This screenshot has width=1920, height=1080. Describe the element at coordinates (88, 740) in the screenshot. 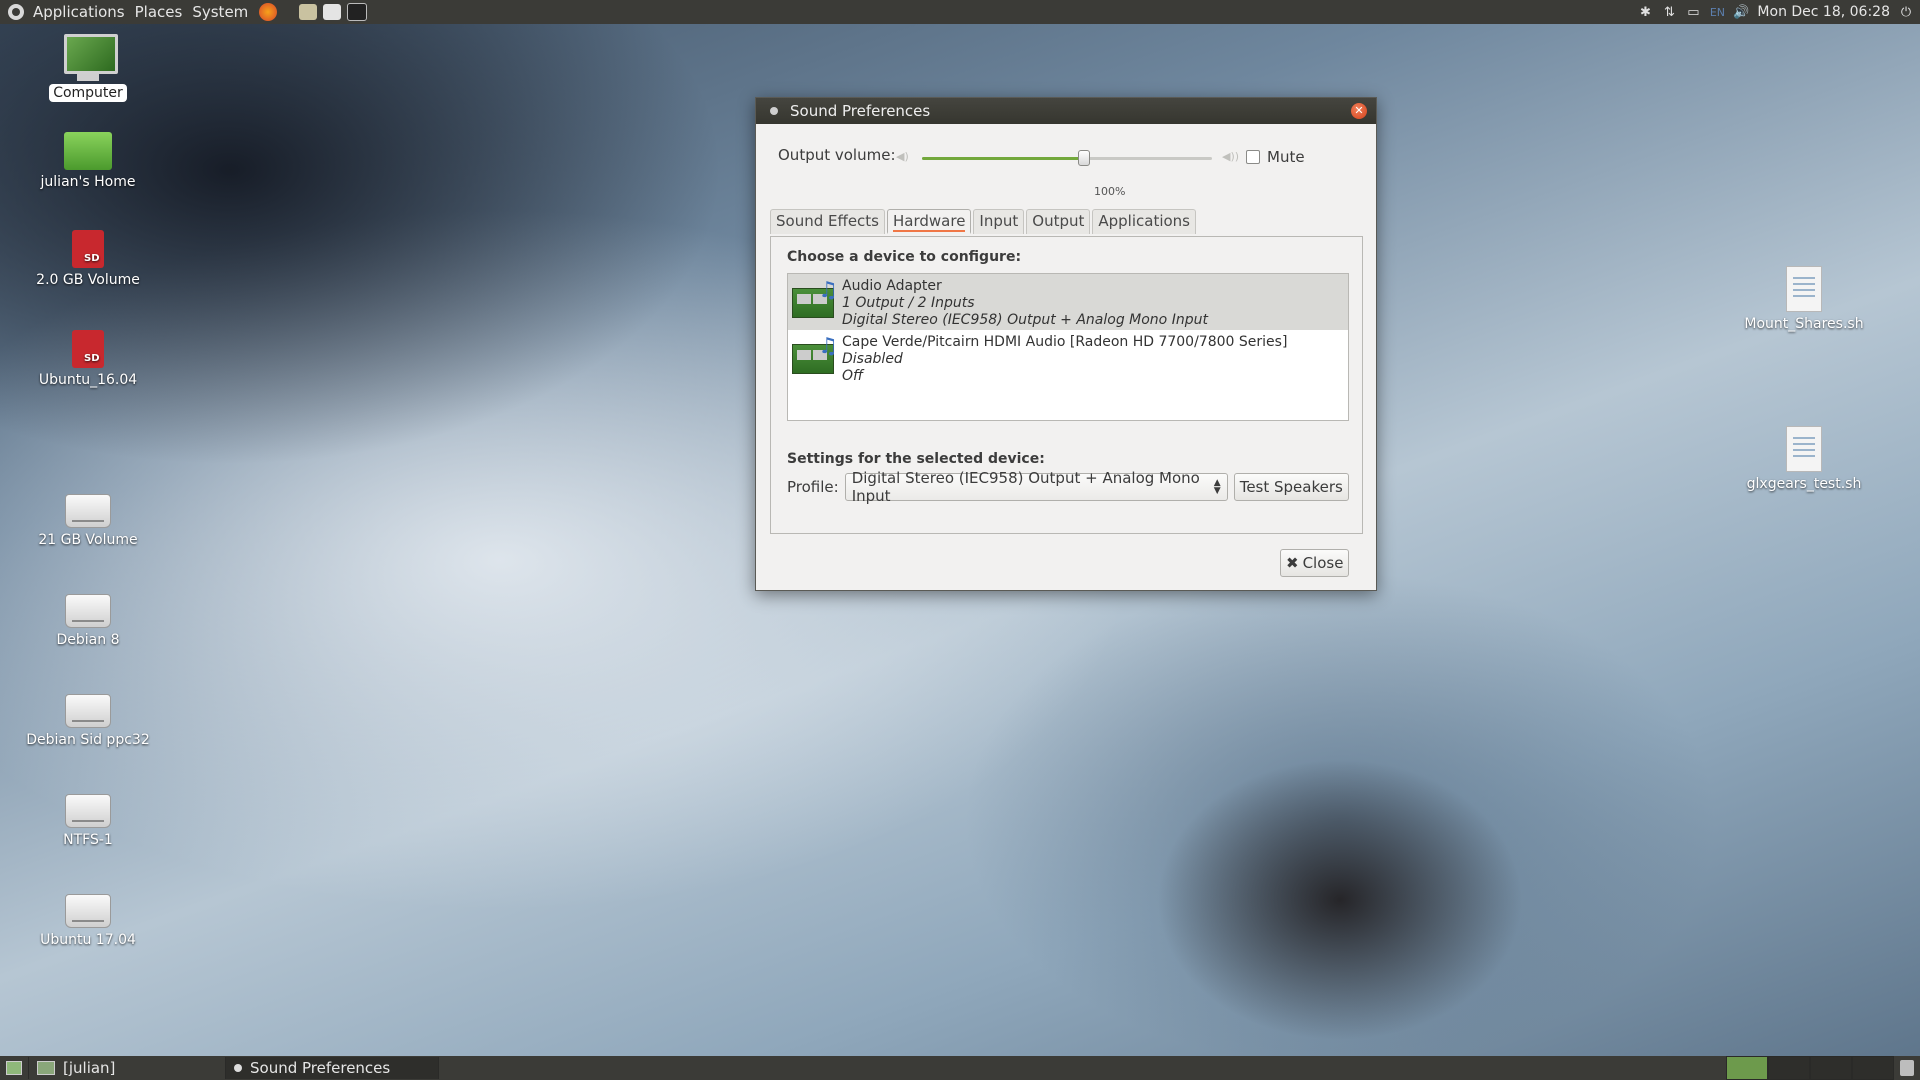

I see `desktop-icon-label: Debian Sid ppc32` at that location.